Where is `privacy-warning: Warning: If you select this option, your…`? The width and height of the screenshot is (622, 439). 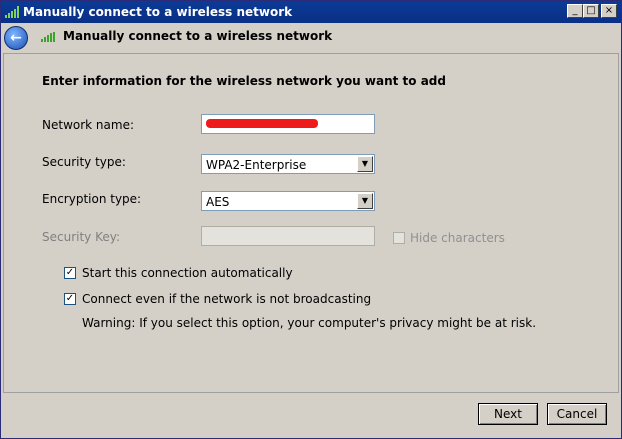 privacy-warning: Warning: If you select this option, your… is located at coordinates (309, 323).